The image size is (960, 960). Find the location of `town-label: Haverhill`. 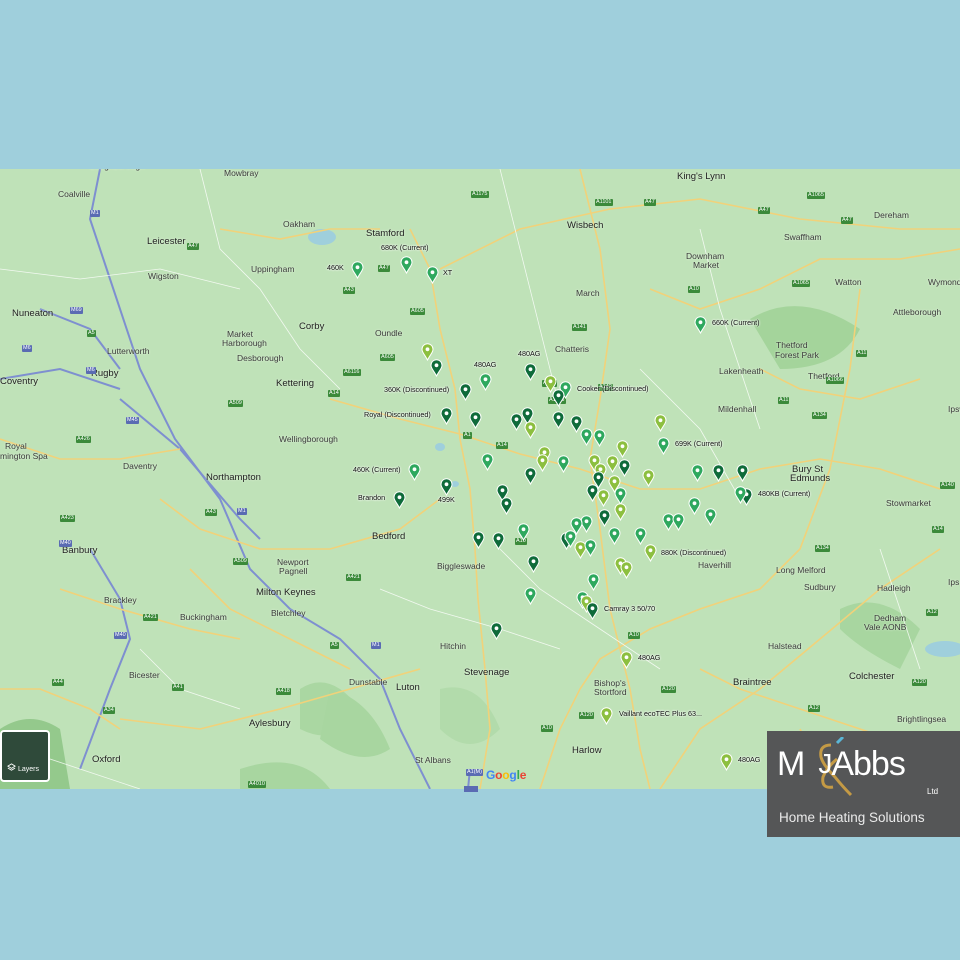

town-label: Haverhill is located at coordinates (715, 565).